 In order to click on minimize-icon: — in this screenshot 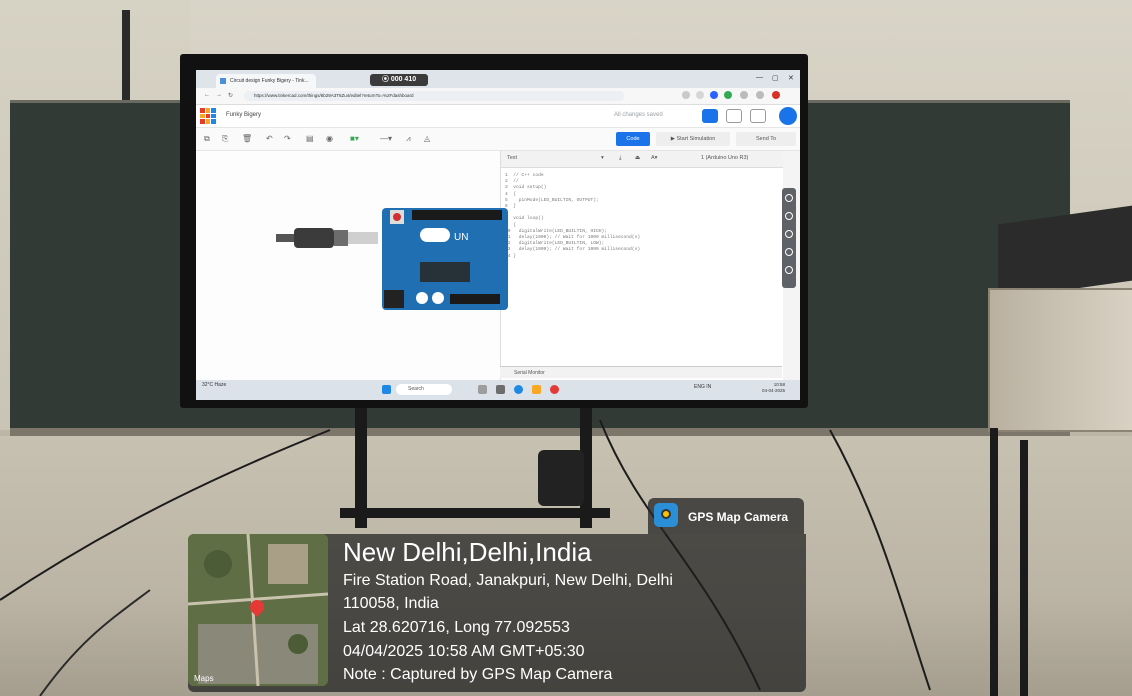, I will do `click(759, 77)`.